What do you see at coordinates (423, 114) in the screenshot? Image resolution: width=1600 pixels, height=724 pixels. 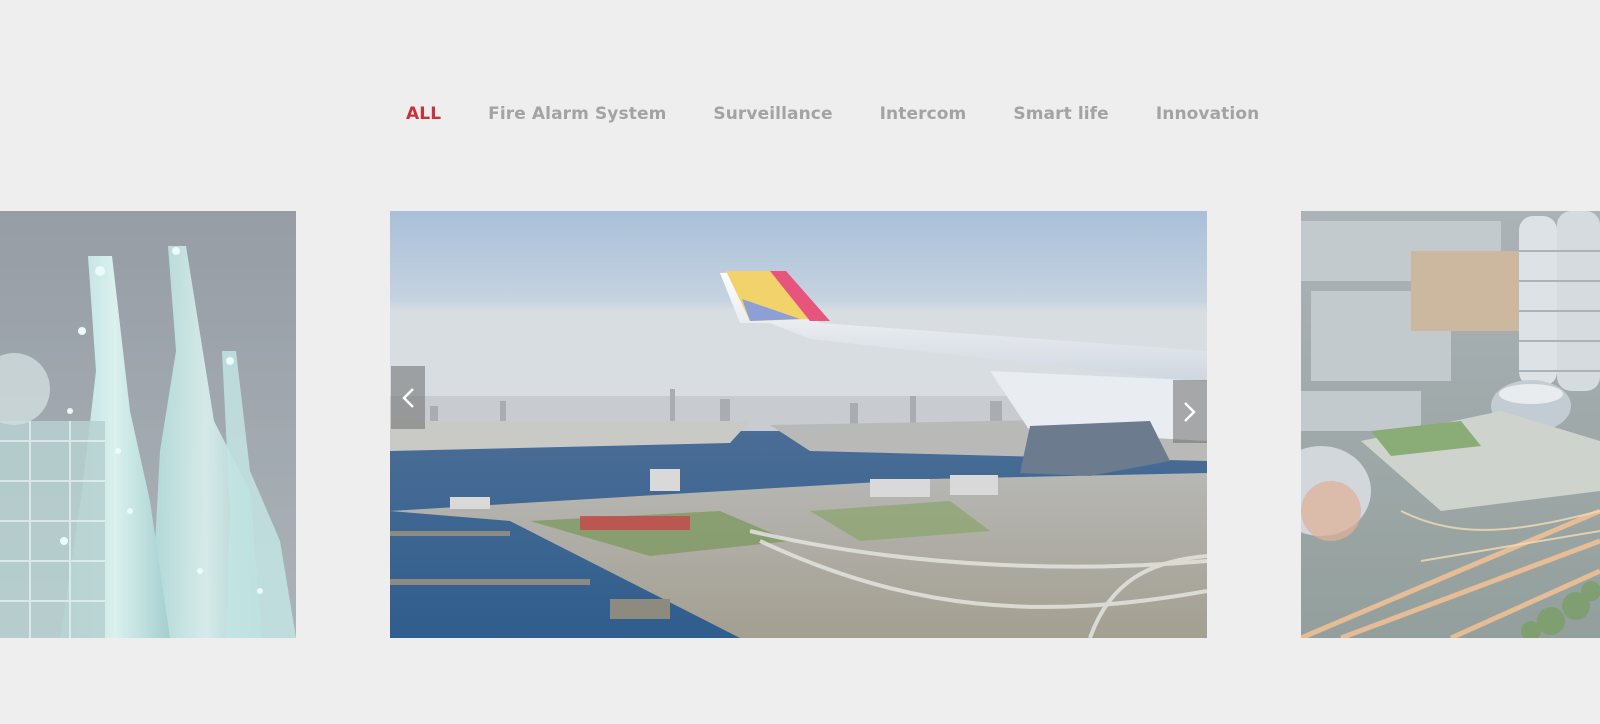 I see `tab-all: ALL` at bounding box center [423, 114].